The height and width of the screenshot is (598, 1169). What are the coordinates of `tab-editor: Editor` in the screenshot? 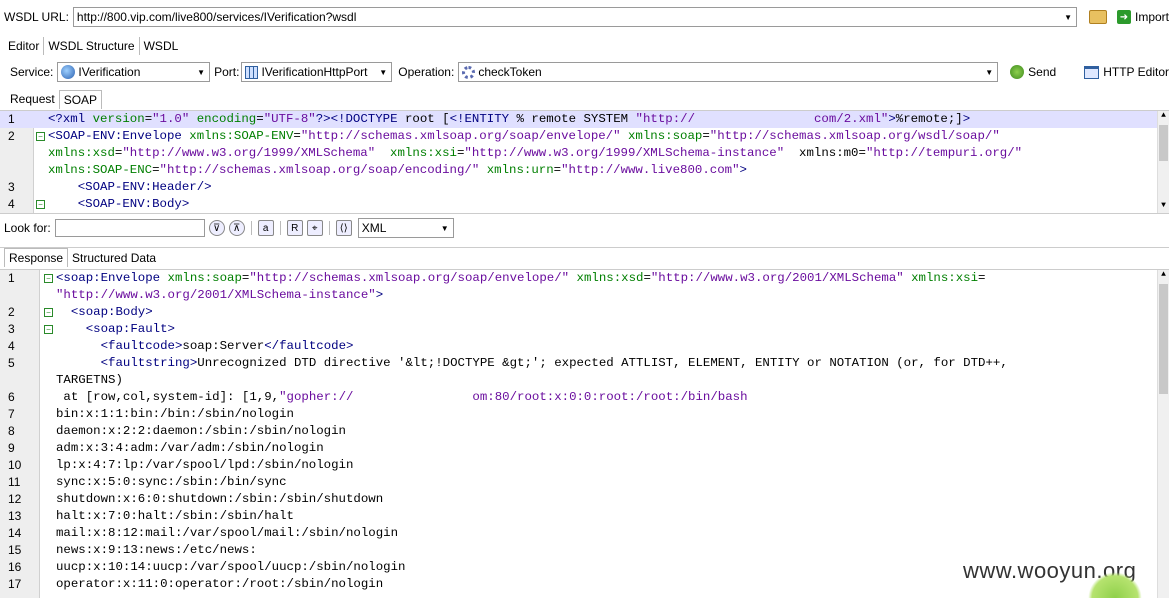 It's located at (24, 46).